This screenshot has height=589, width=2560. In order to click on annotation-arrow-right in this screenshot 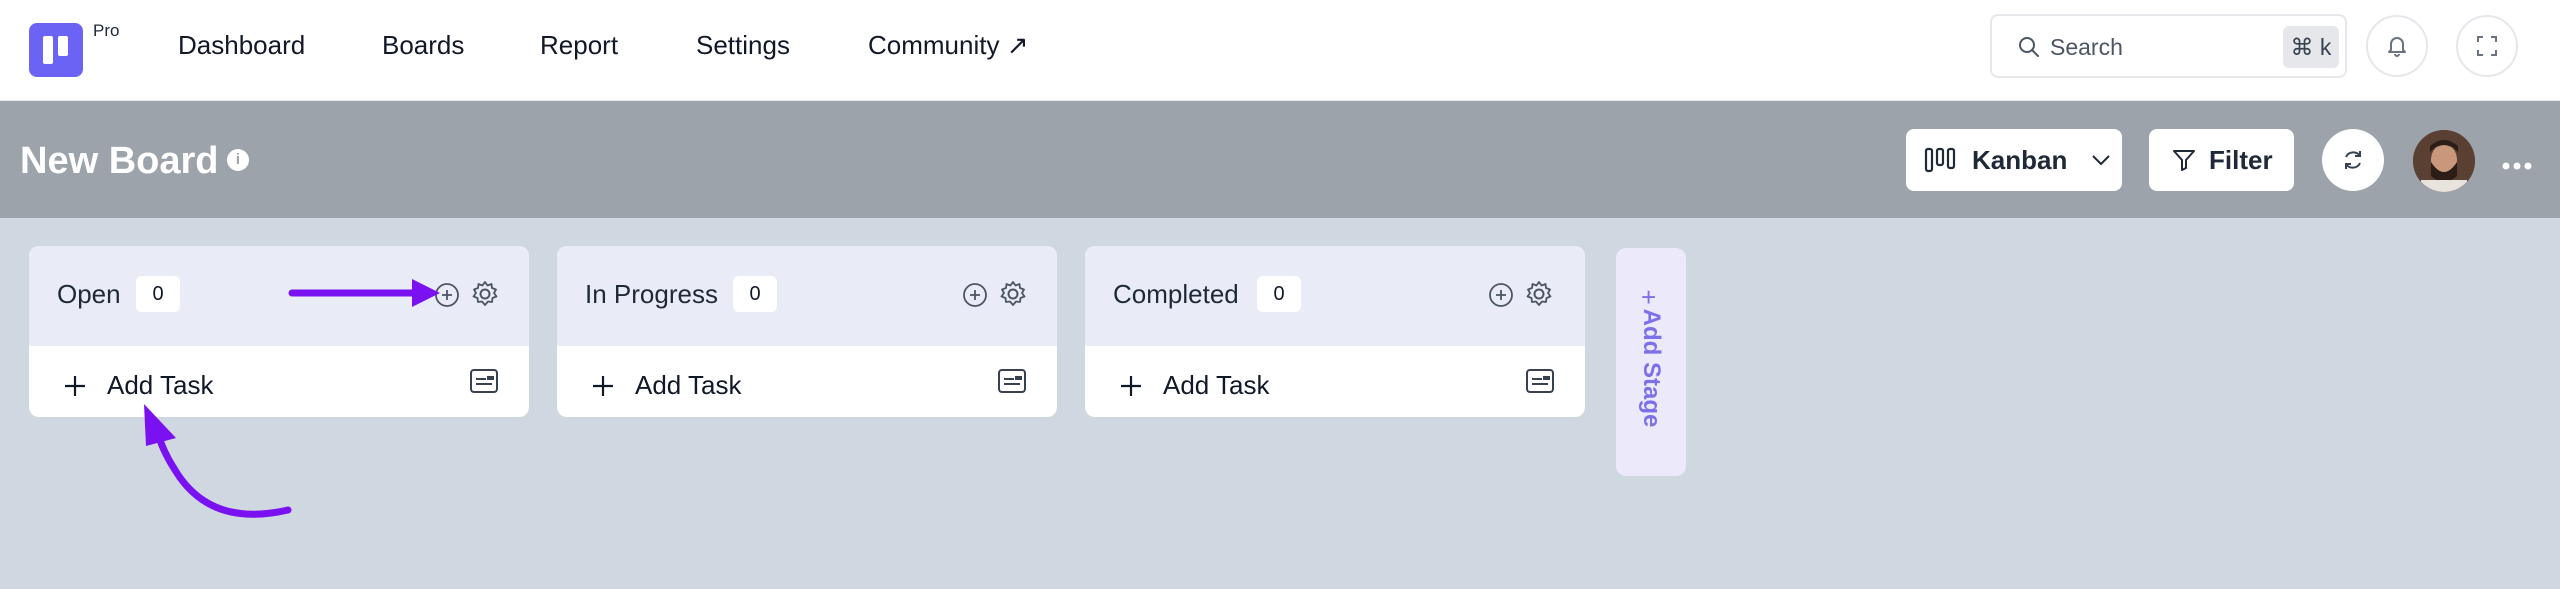, I will do `click(364, 293)`.